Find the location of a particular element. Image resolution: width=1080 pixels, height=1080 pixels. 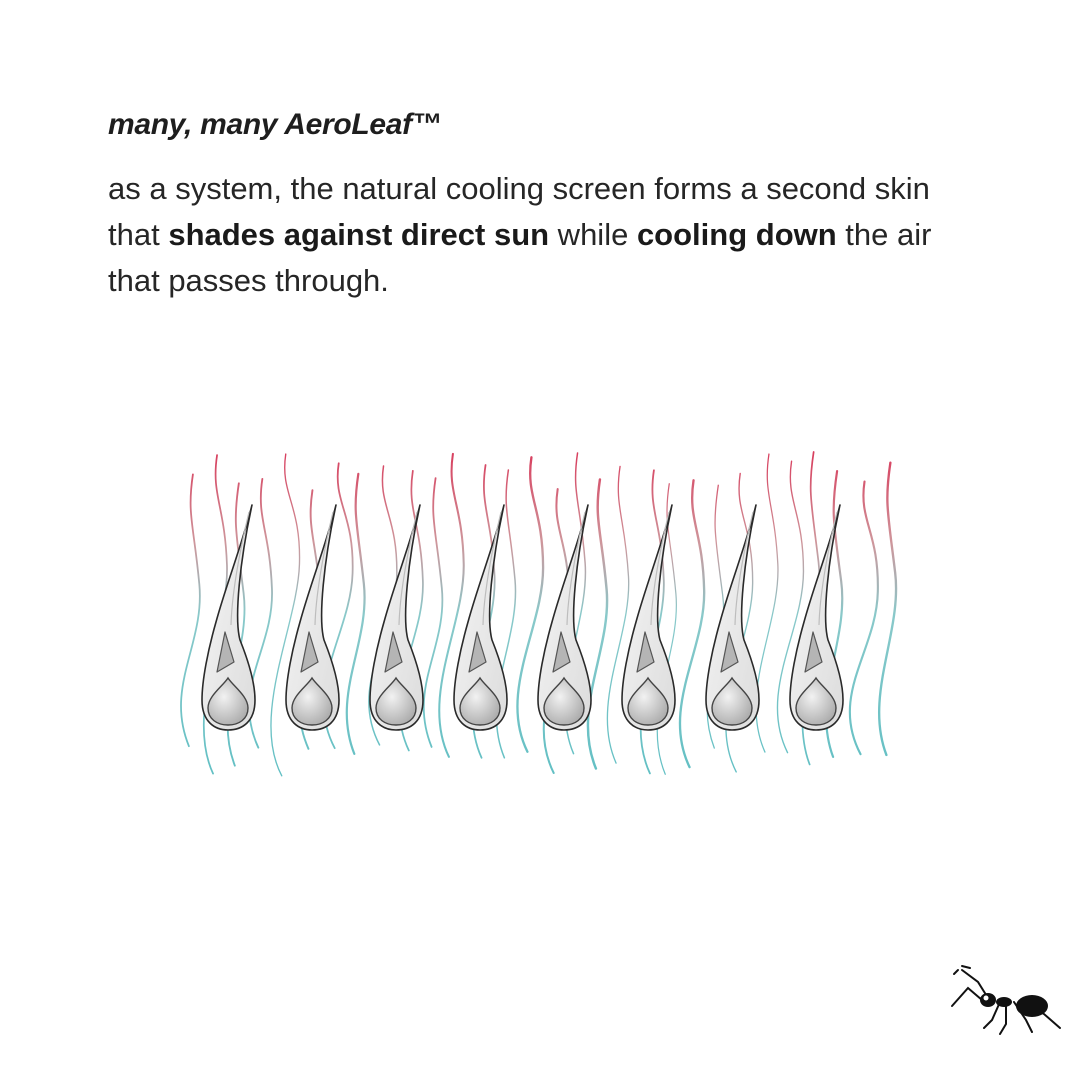

ant-logo-icon is located at coordinates (1006, 1000).